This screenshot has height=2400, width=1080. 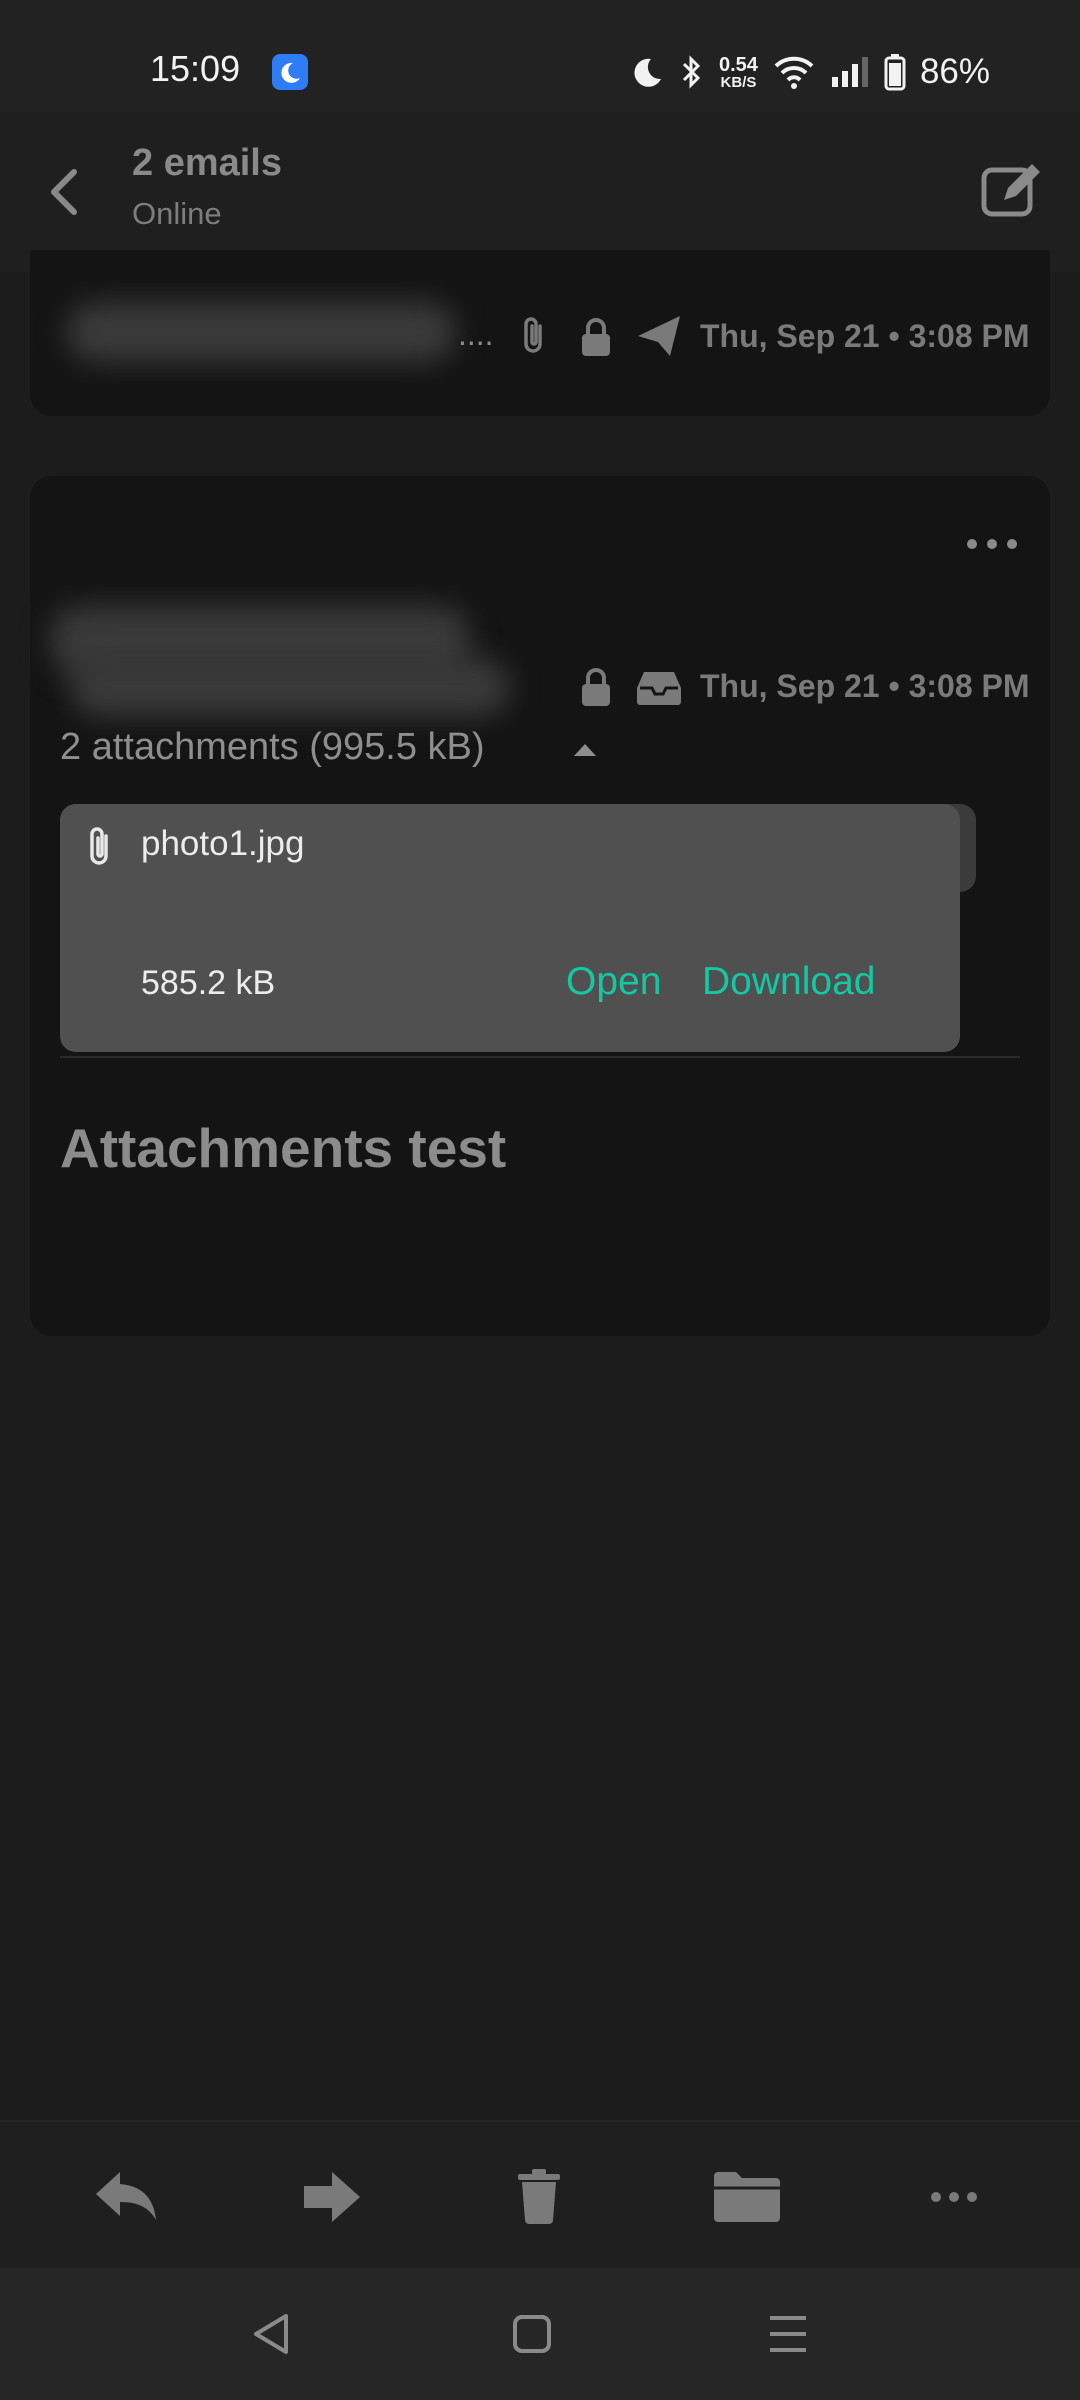 I want to click on recipient-redacted, so click(x=290, y=687).